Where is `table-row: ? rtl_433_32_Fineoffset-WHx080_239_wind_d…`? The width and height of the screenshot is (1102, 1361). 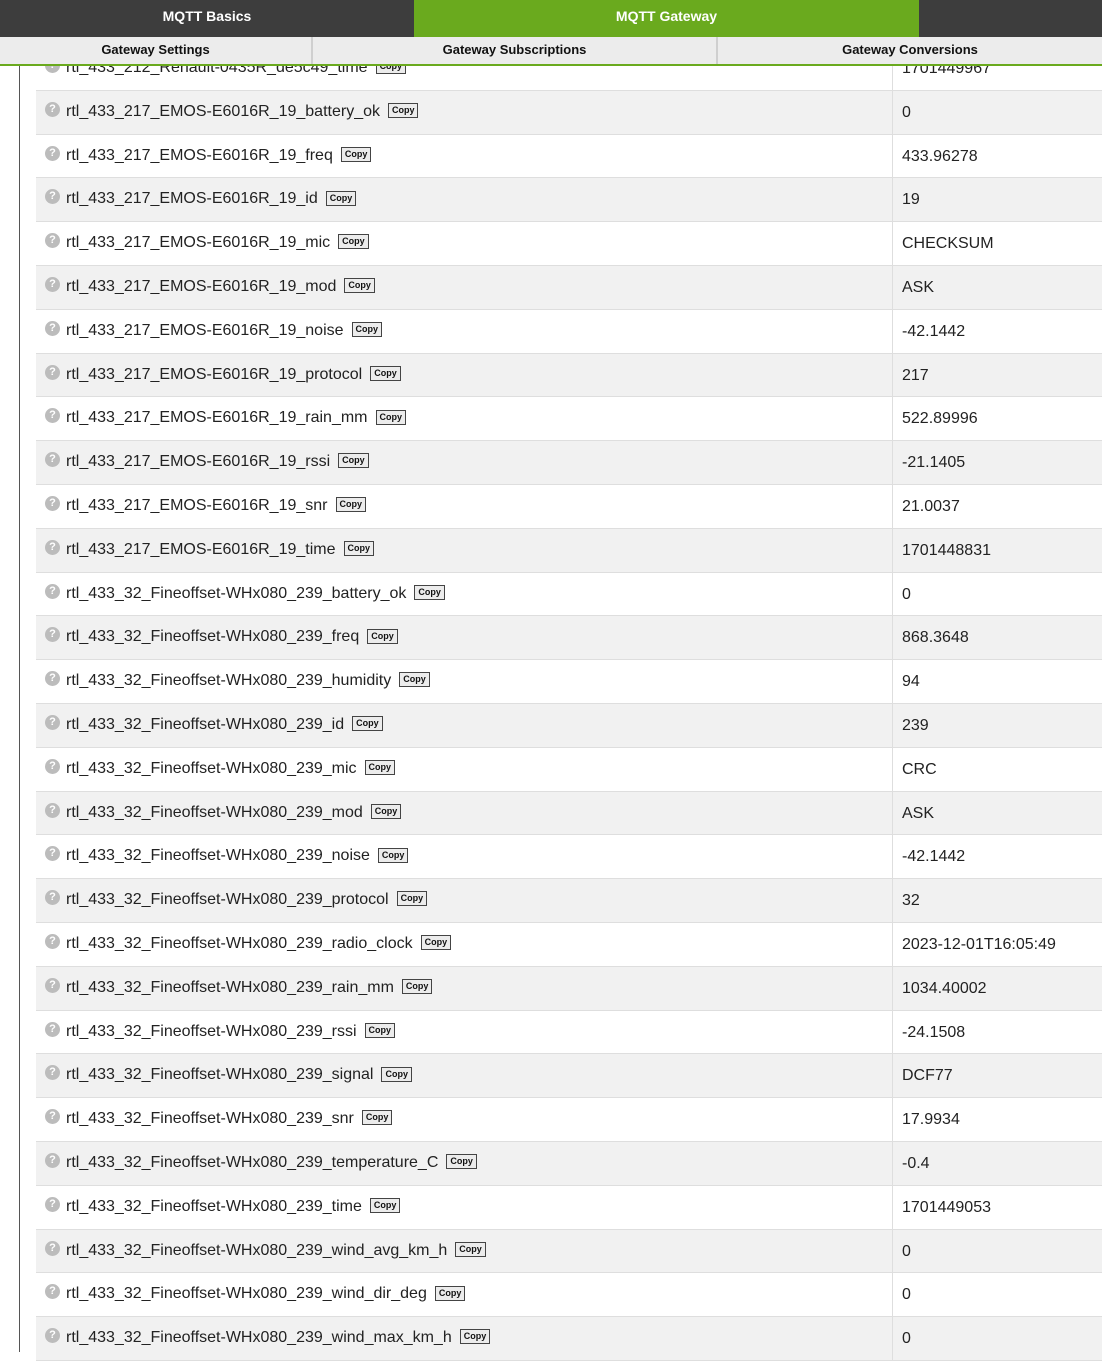
table-row: ? rtl_433_32_Fineoffset-WHx080_239_wind_d… is located at coordinates (569, 1295).